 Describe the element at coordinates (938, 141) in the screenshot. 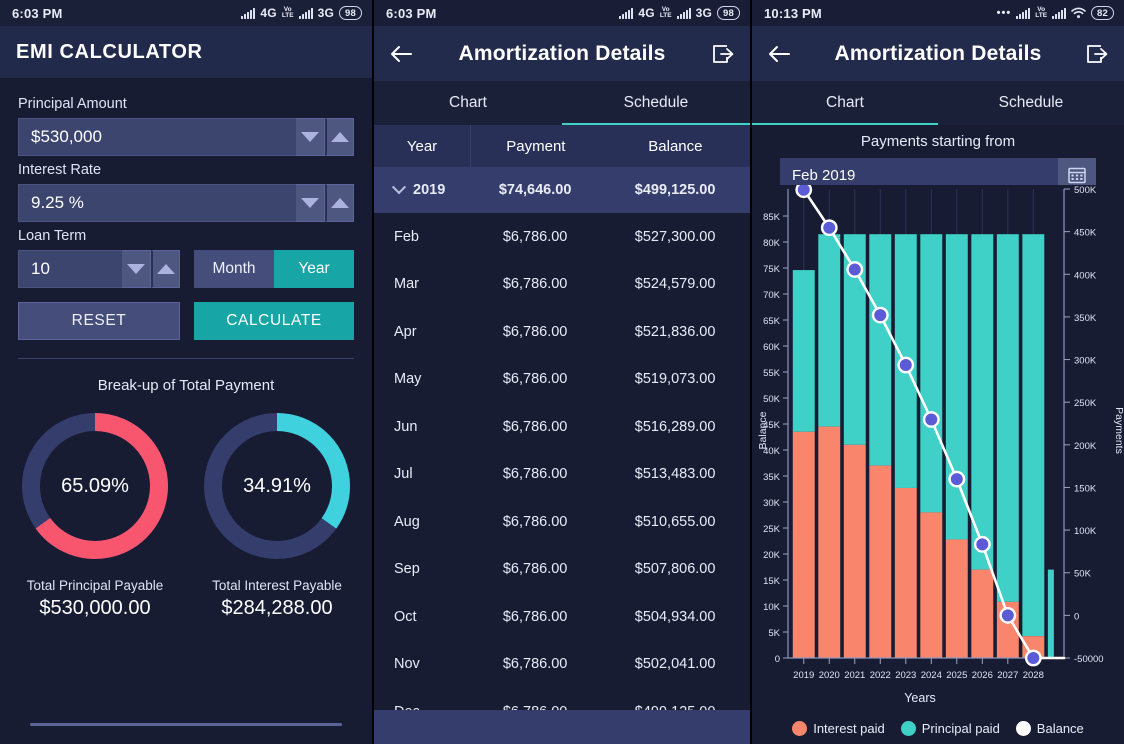

I see `date-picker-label: Payments starting from` at that location.